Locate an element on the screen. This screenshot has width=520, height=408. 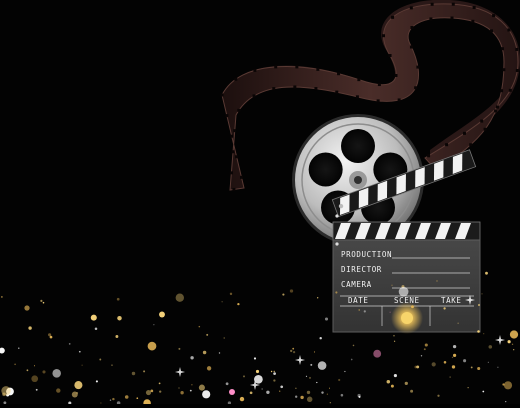
clapboard-column-label: TAKE is located at coordinates (451, 300).